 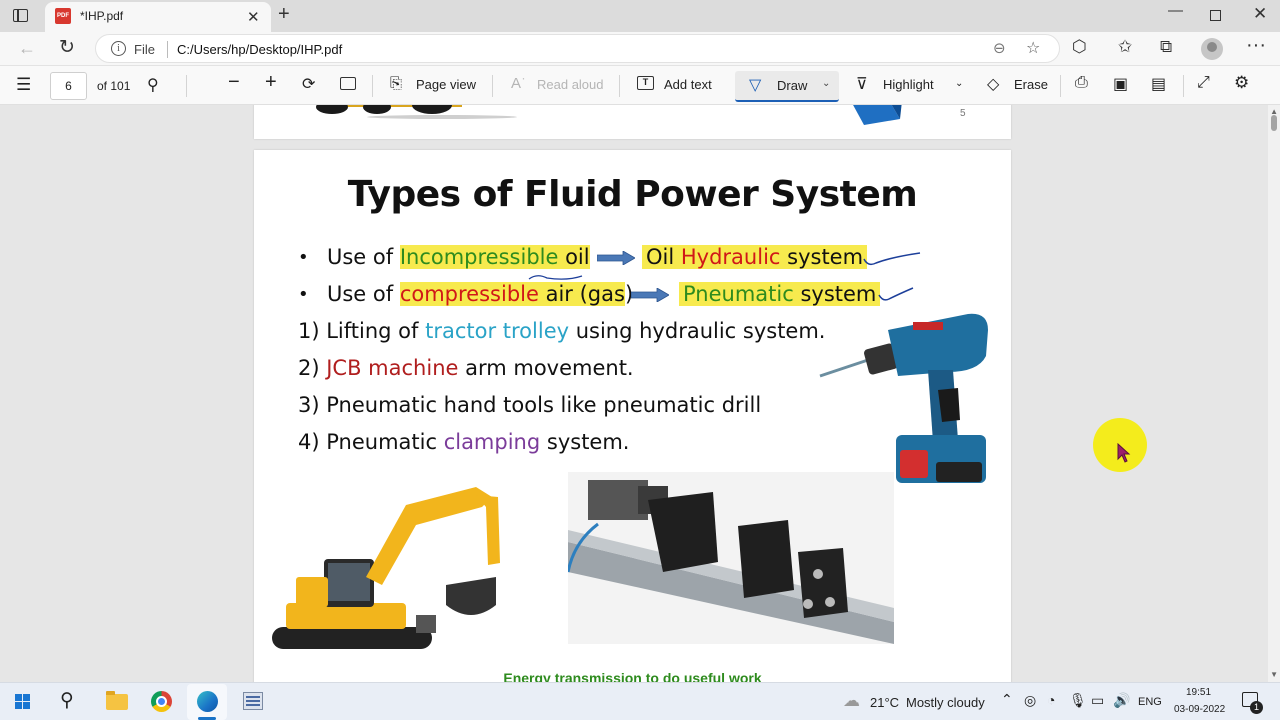 I want to click on term-compressible: compressible, so click(x=469, y=294).